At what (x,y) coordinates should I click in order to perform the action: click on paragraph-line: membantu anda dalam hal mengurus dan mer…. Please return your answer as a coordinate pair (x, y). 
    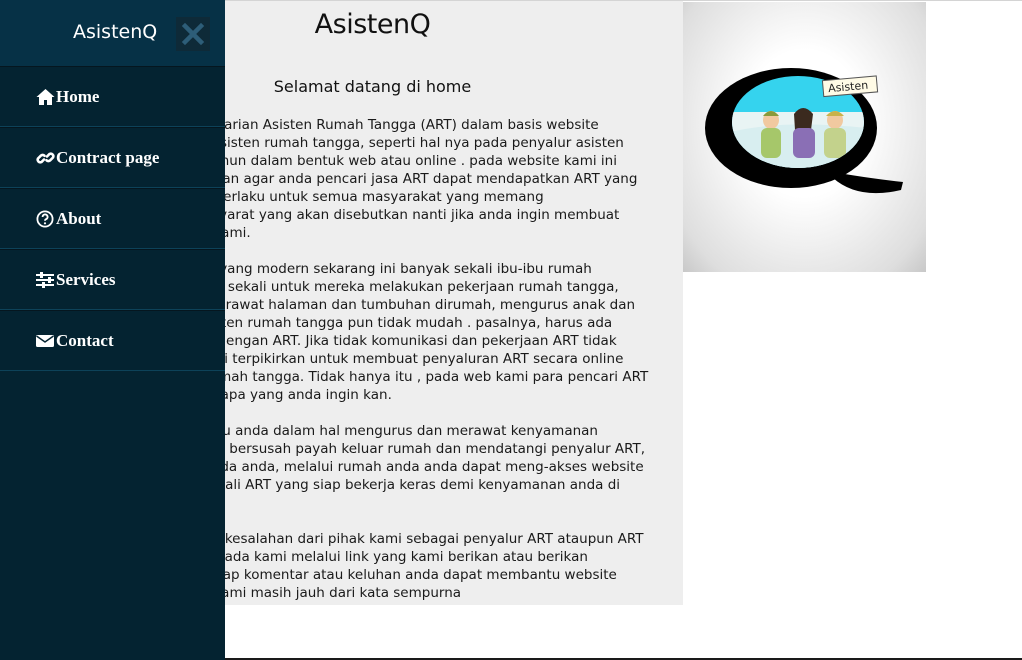
    Looking at the image, I should click on (377, 431).